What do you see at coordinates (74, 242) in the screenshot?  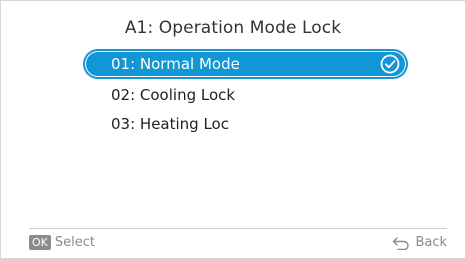 I see `select-label: Select` at bounding box center [74, 242].